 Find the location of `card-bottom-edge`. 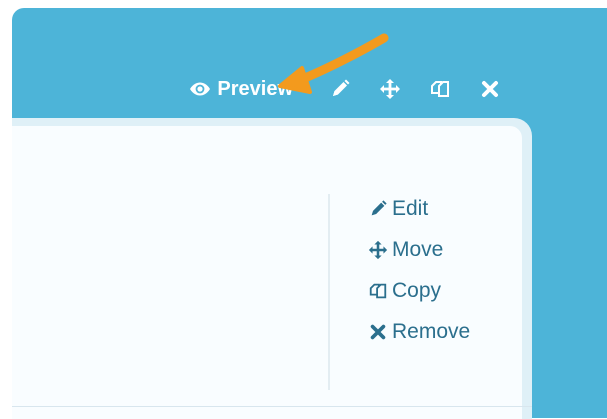

card-bottom-edge is located at coordinates (272, 406).